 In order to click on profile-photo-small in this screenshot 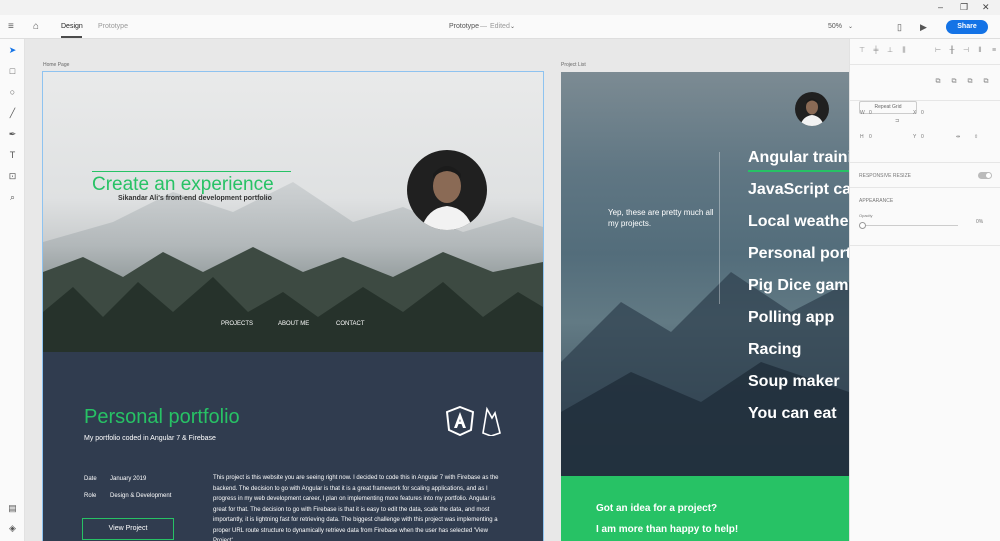, I will do `click(812, 112)`.